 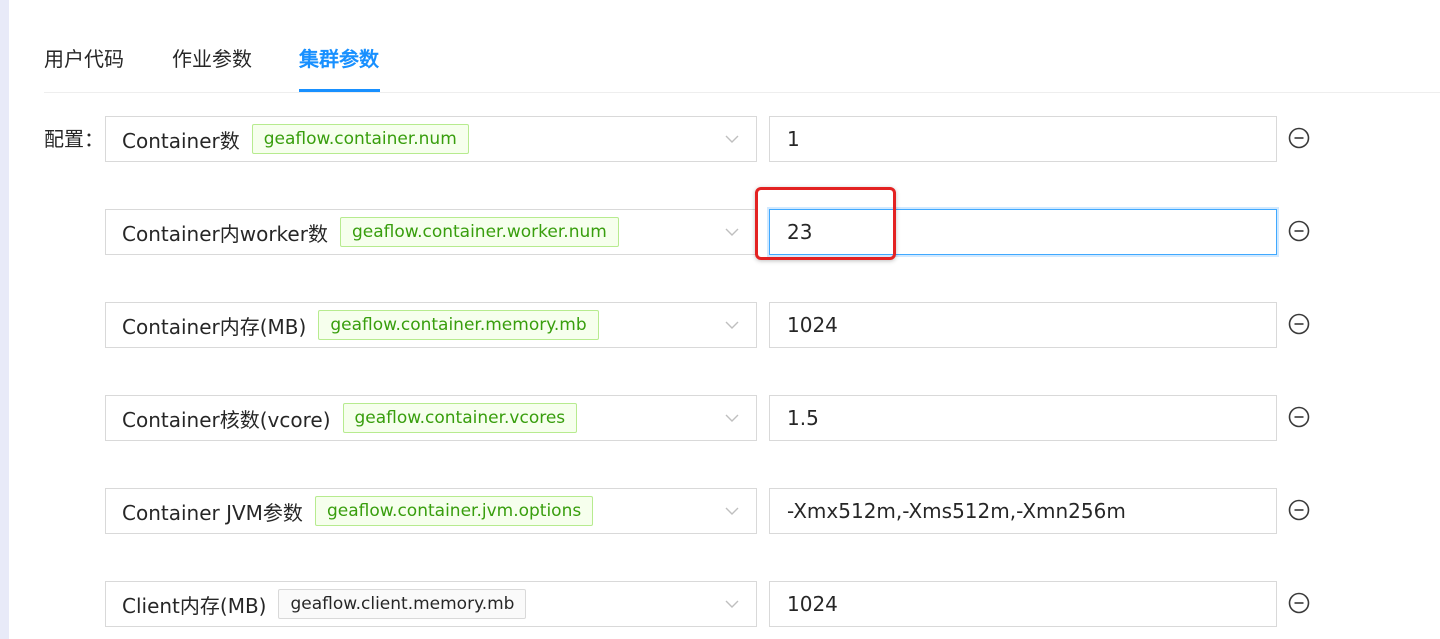 What do you see at coordinates (214, 326) in the screenshot?
I see `param-label: Container内存(MB)` at bounding box center [214, 326].